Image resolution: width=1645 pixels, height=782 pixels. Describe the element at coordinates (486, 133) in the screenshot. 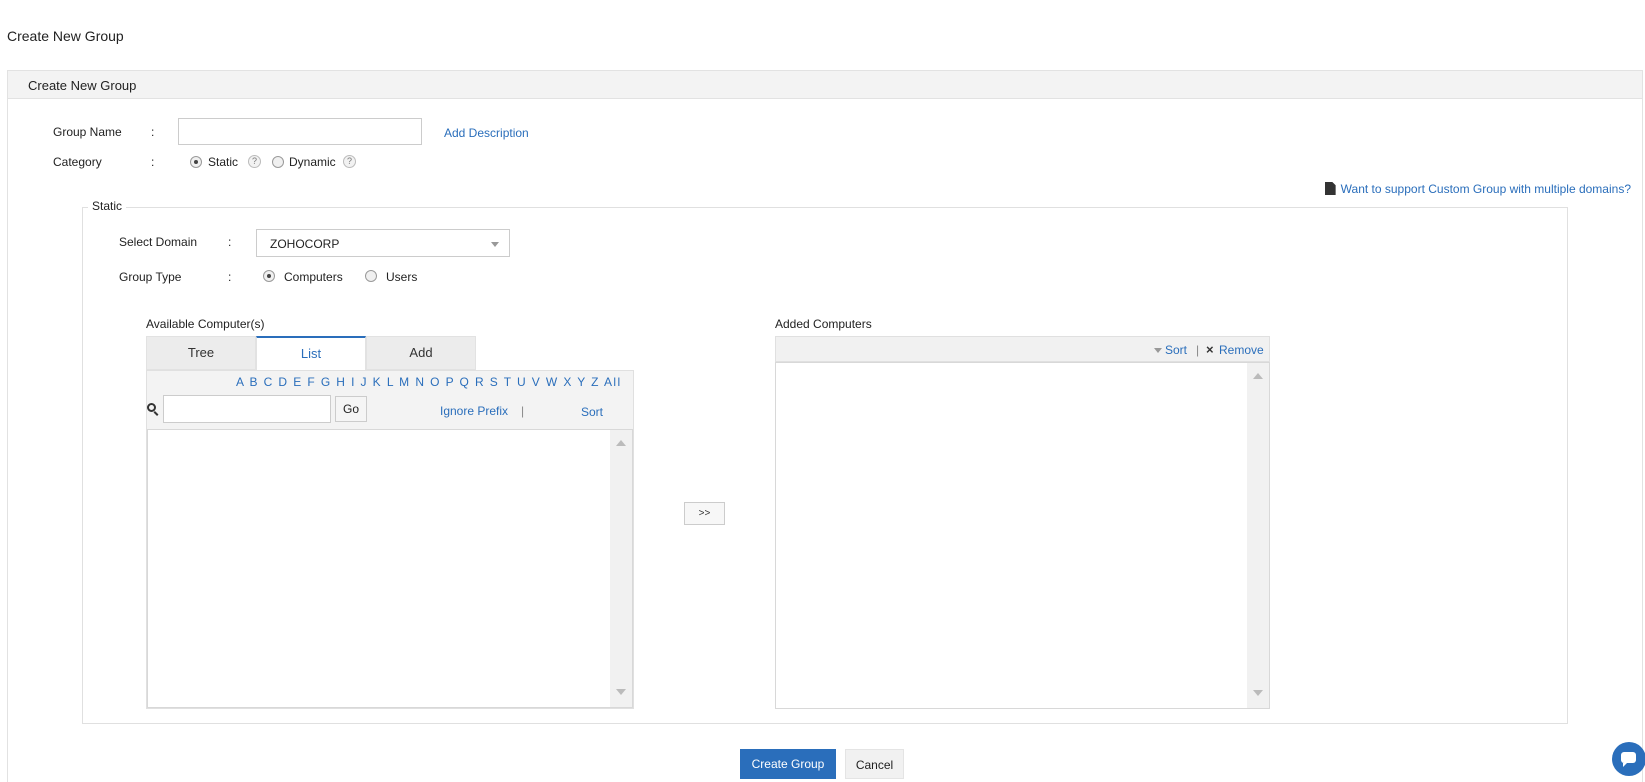

I see `add-description-link: Add Description` at that location.